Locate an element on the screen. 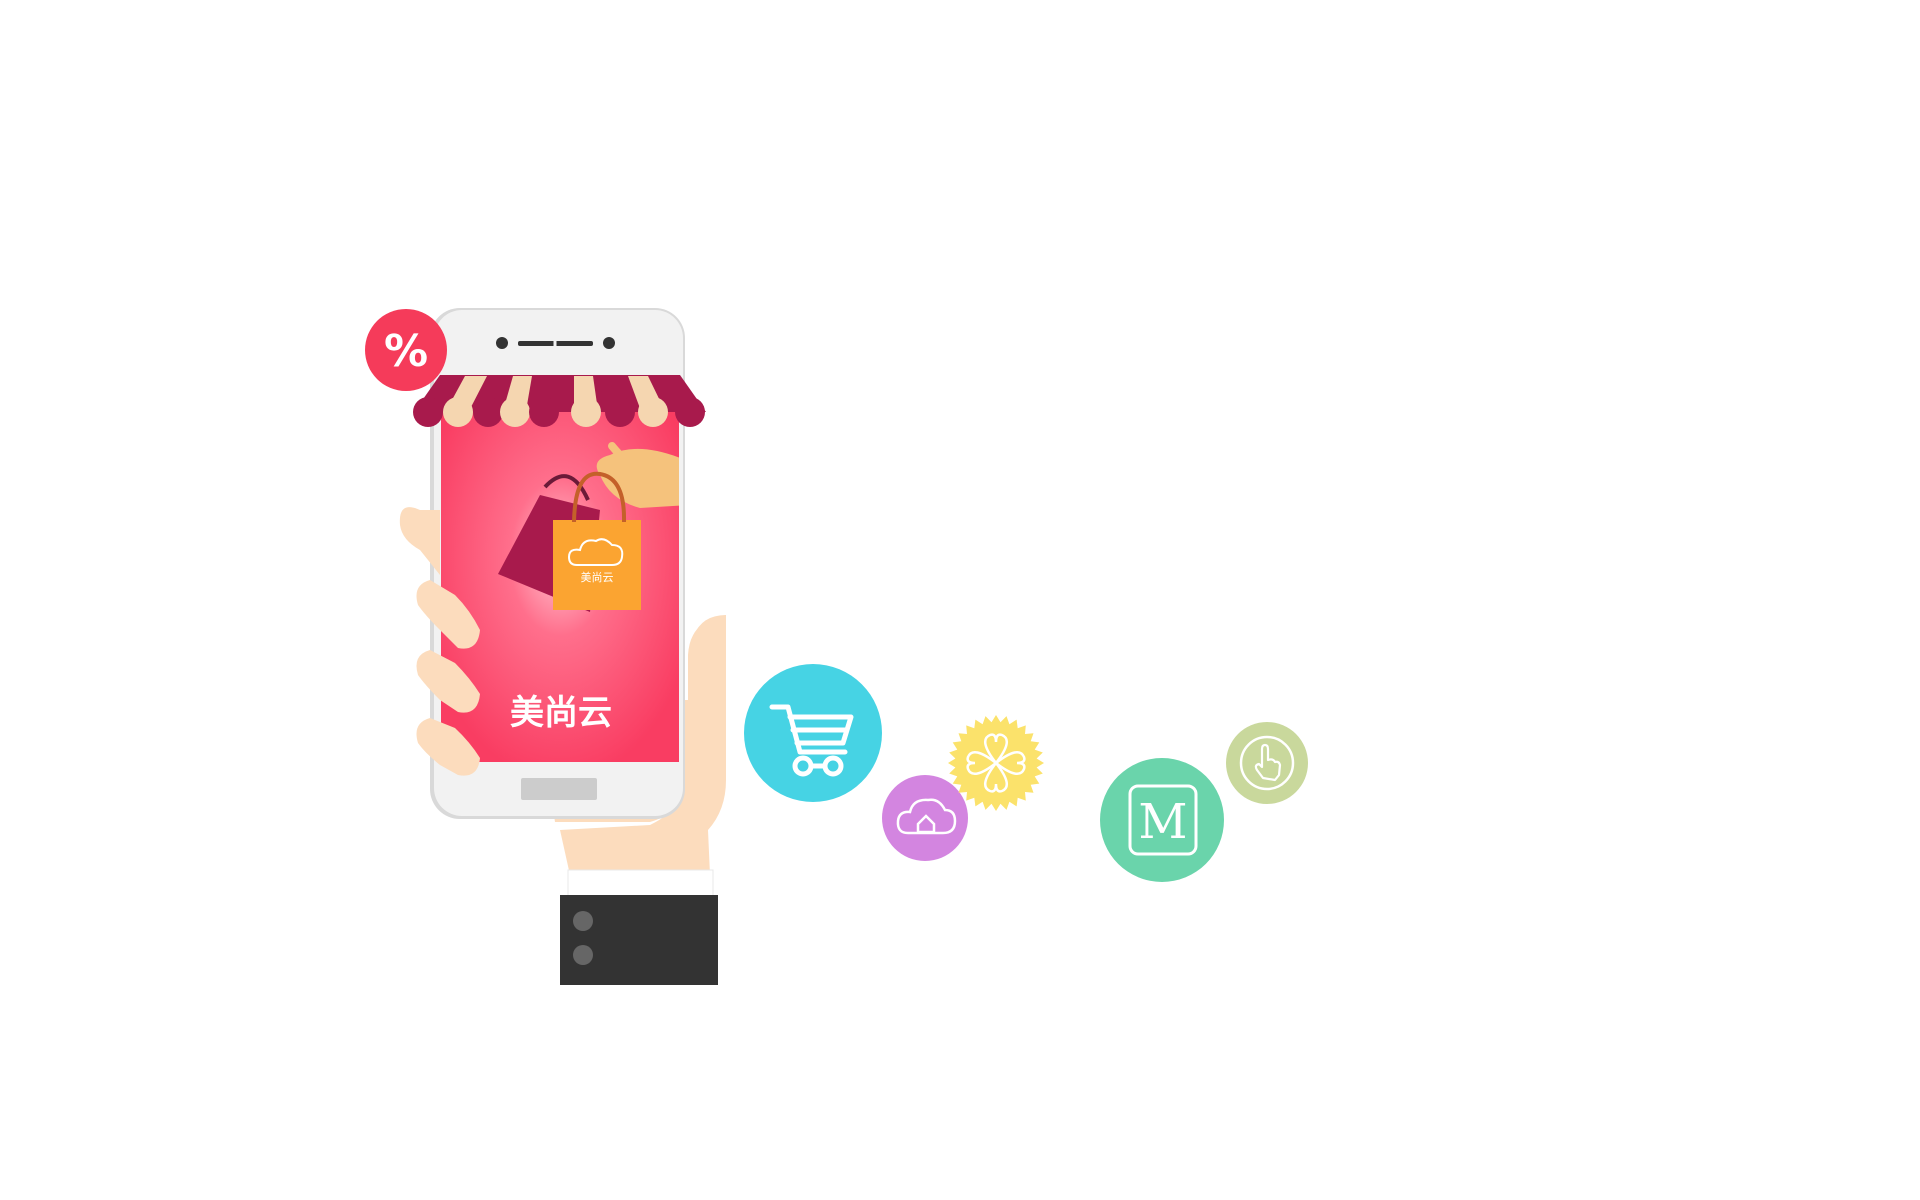 This screenshot has height=1200, width=1920. hand-pointer-bubble is located at coordinates (1267, 763).